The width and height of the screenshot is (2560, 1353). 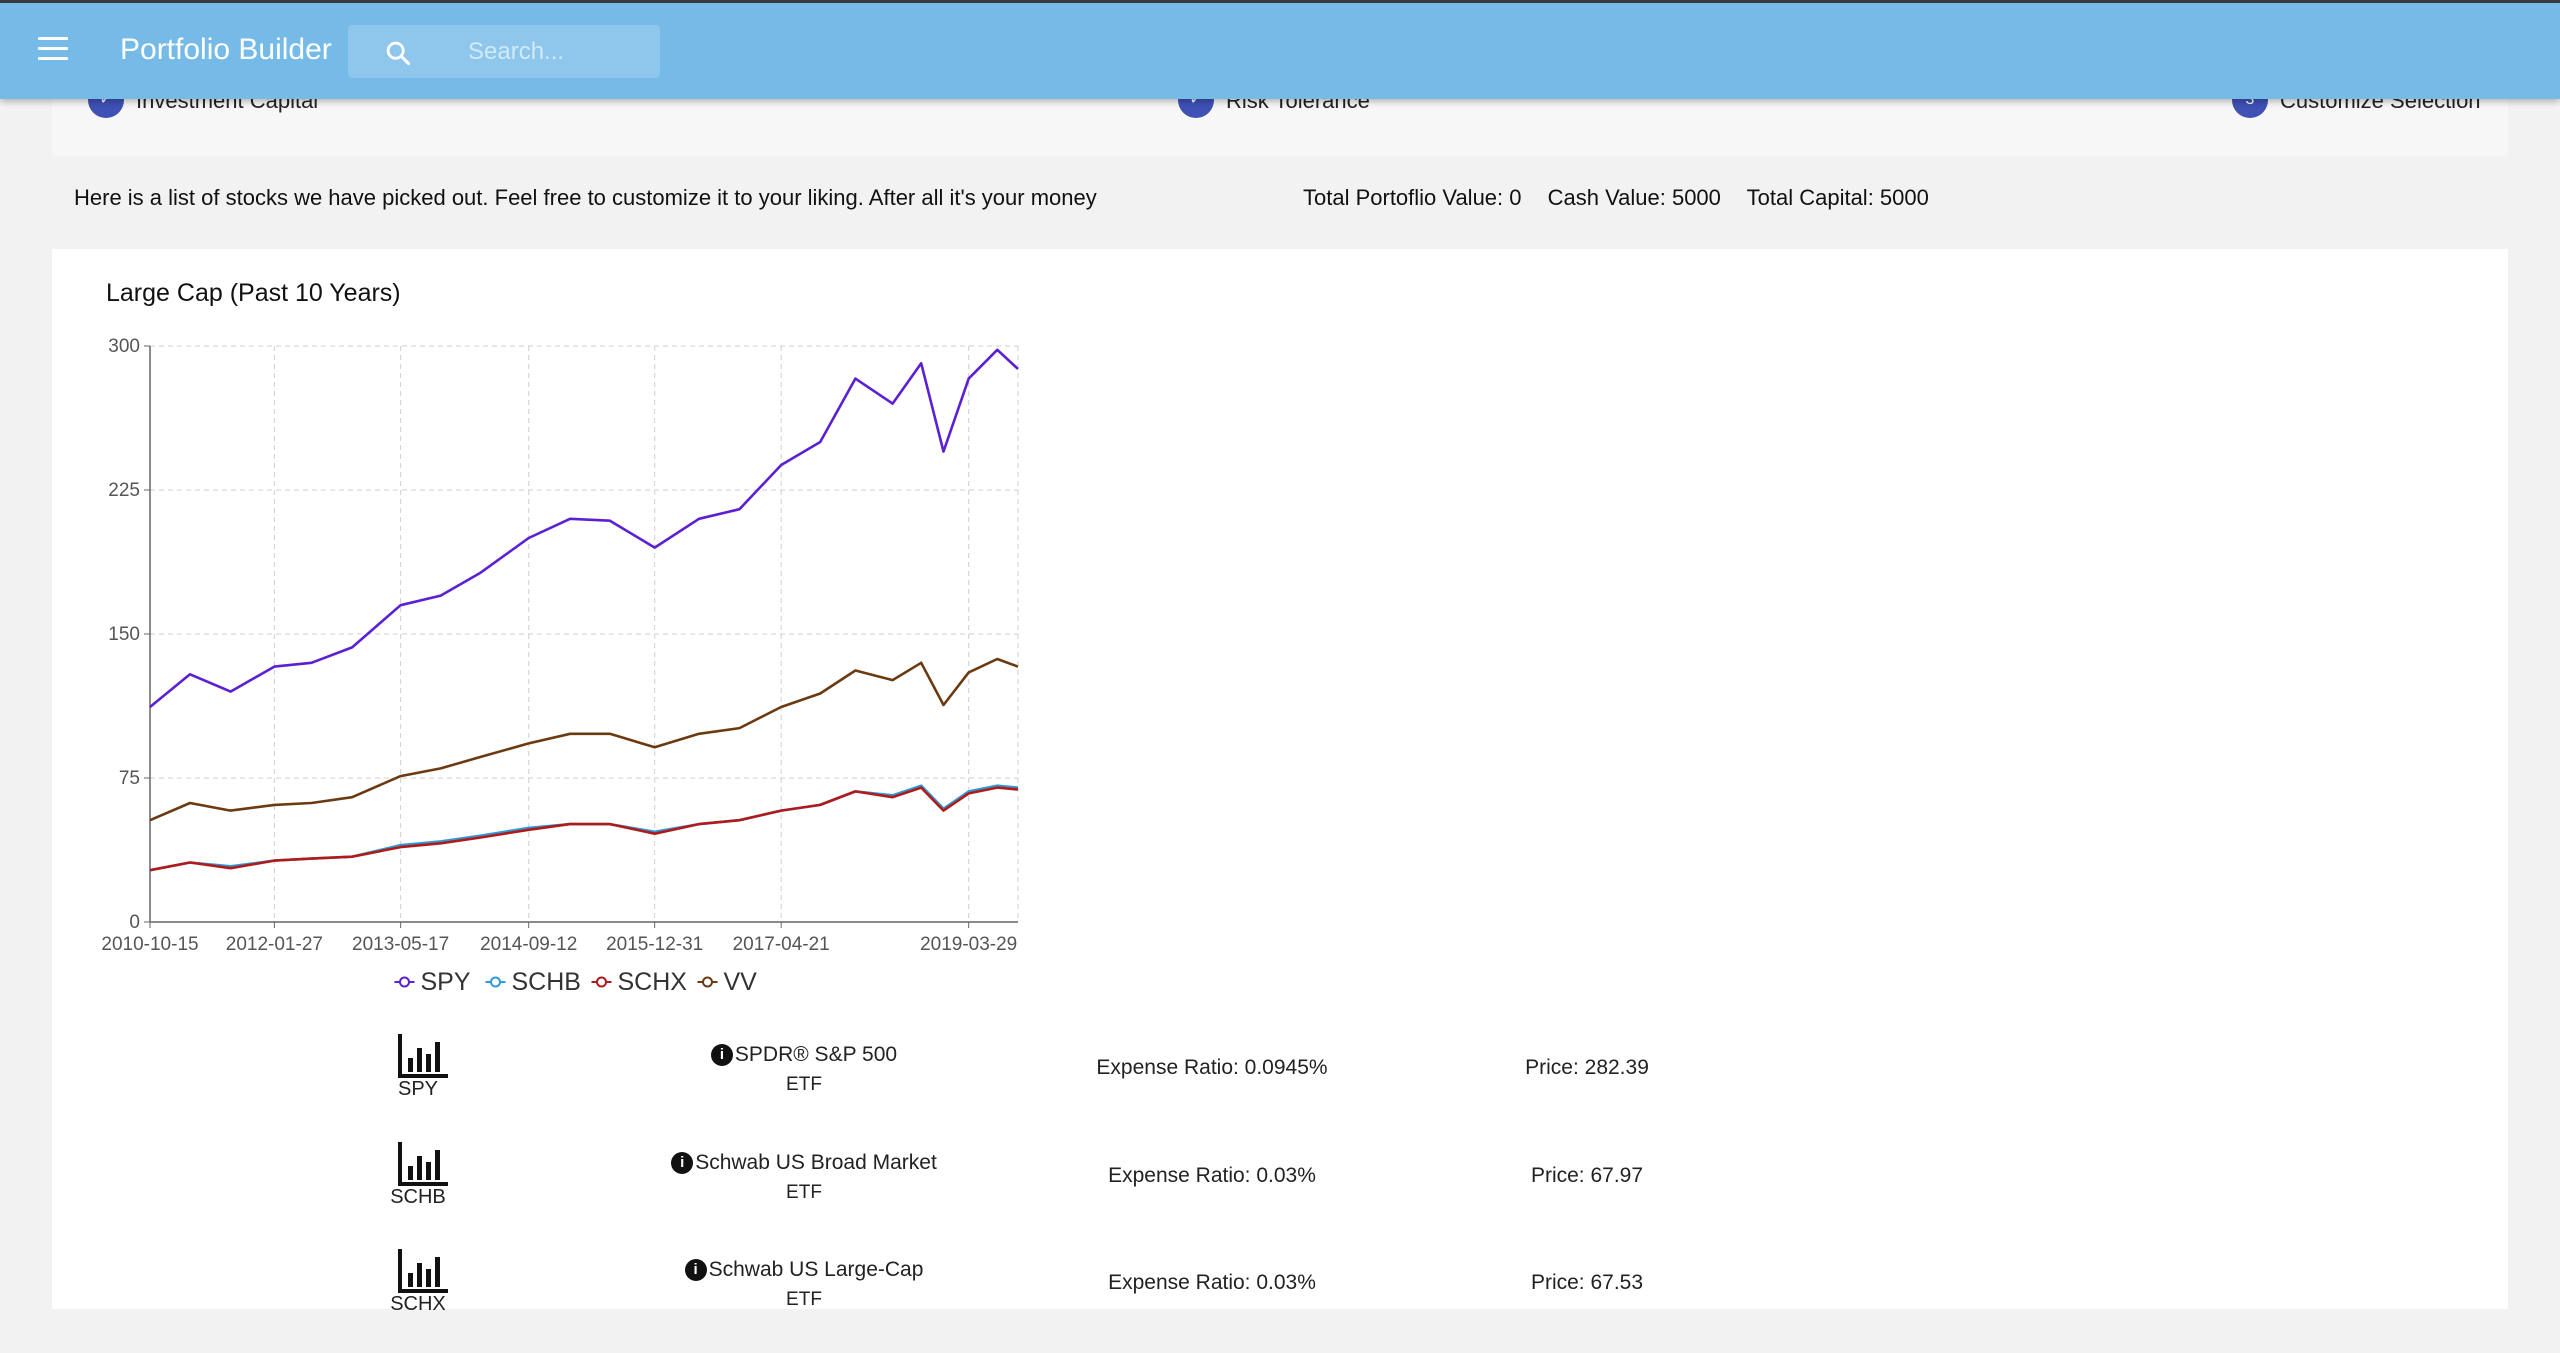 I want to click on portfolio-value: Total Portoflio Value: 0, so click(x=1412, y=197).